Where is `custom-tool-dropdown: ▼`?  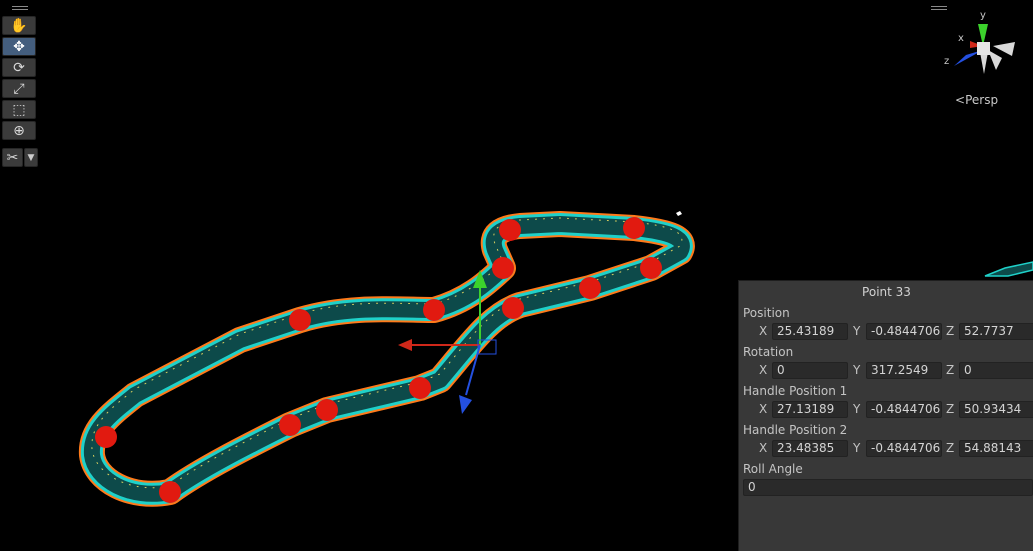 custom-tool-dropdown: ▼ is located at coordinates (31, 157).